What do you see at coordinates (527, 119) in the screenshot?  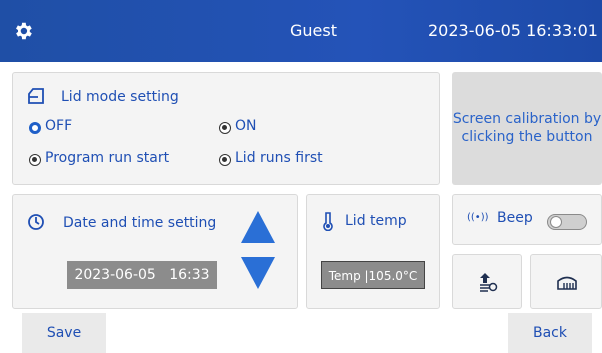 I see `calibration-line1: Screen calibration by` at bounding box center [527, 119].